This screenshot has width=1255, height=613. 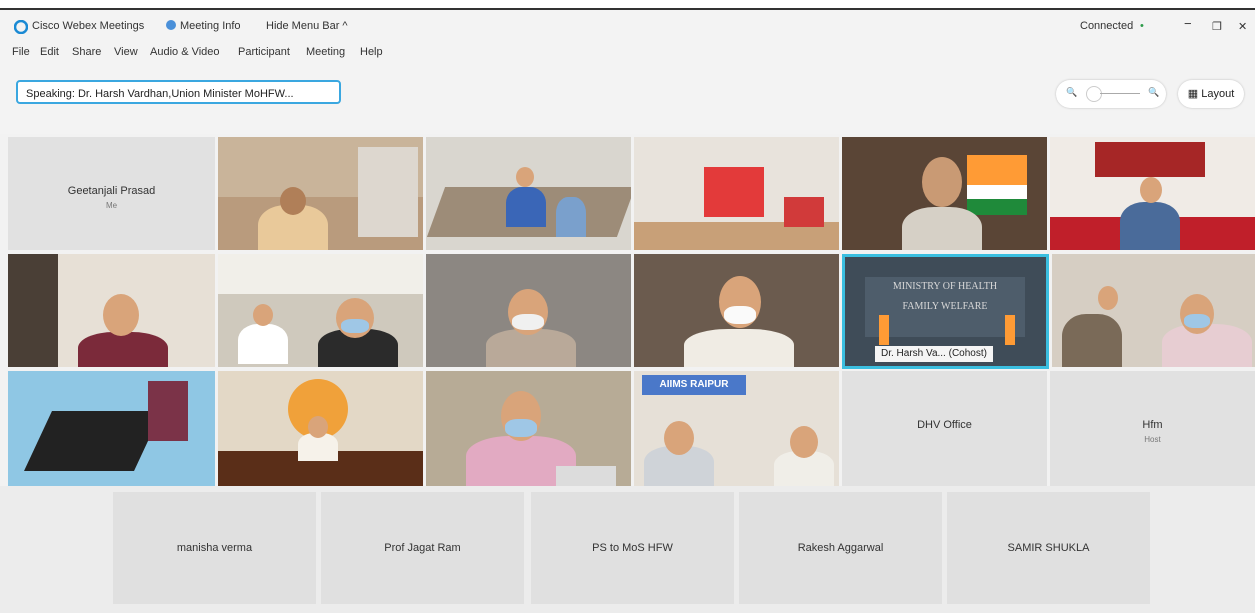 I want to click on meeting-info-button: Meeting Info, so click(x=210, y=26).